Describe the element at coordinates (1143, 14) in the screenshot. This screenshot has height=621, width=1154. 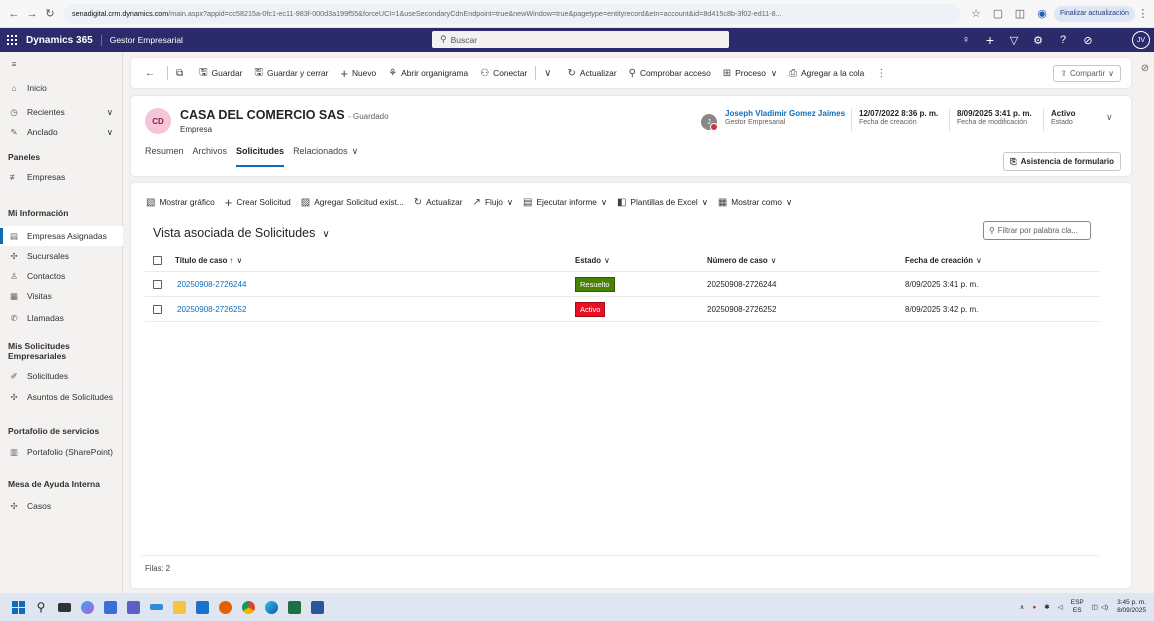
I see `more-icon: ⋮` at that location.